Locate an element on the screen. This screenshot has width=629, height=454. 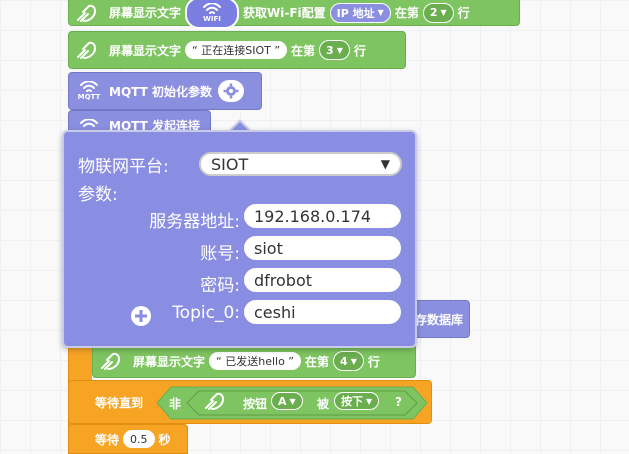
wait-value: 0.5 is located at coordinates (139, 439).